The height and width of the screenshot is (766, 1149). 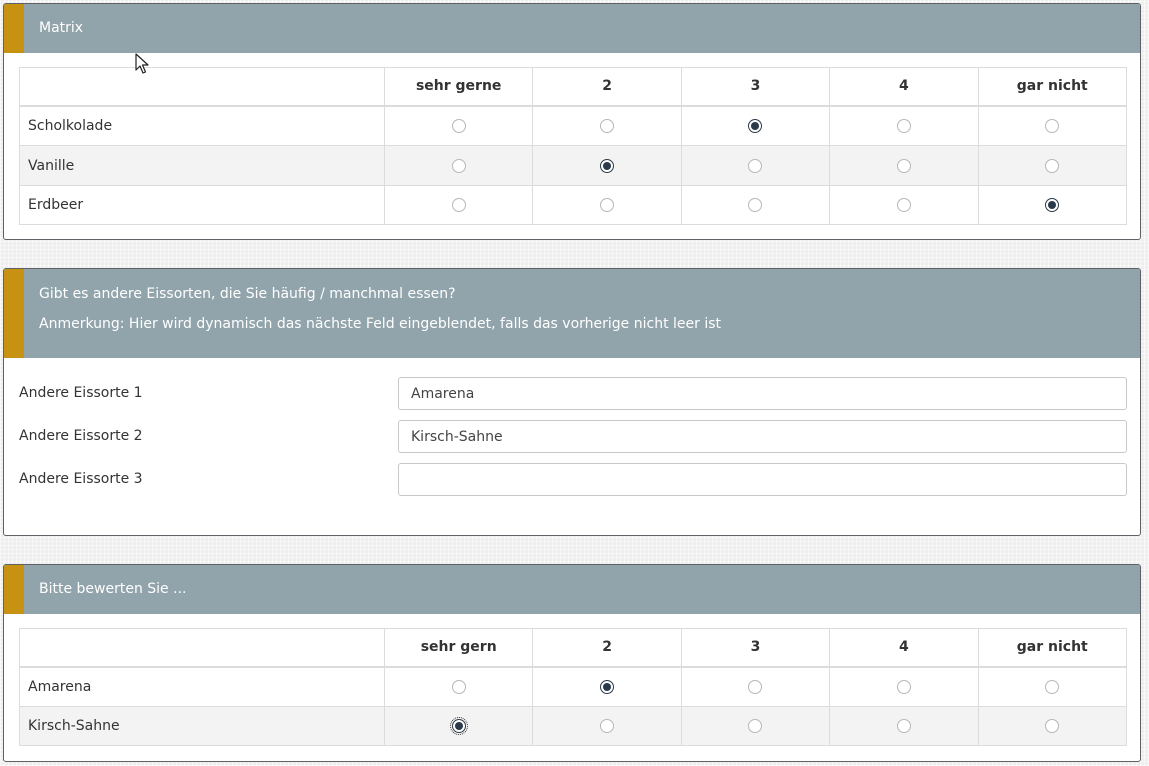 I want to click on mouse-pointer-icon, so click(x=142, y=63).